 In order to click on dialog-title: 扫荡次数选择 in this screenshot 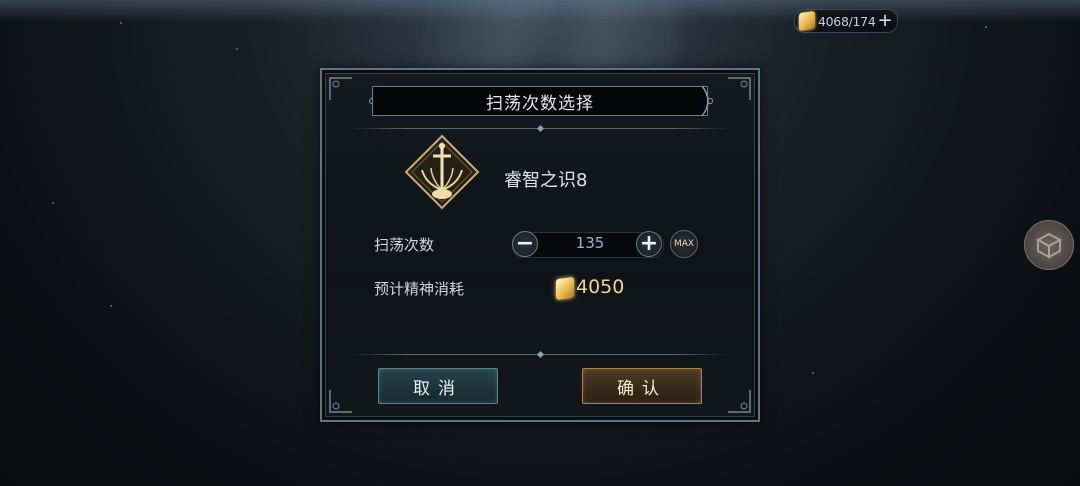, I will do `click(540, 103)`.